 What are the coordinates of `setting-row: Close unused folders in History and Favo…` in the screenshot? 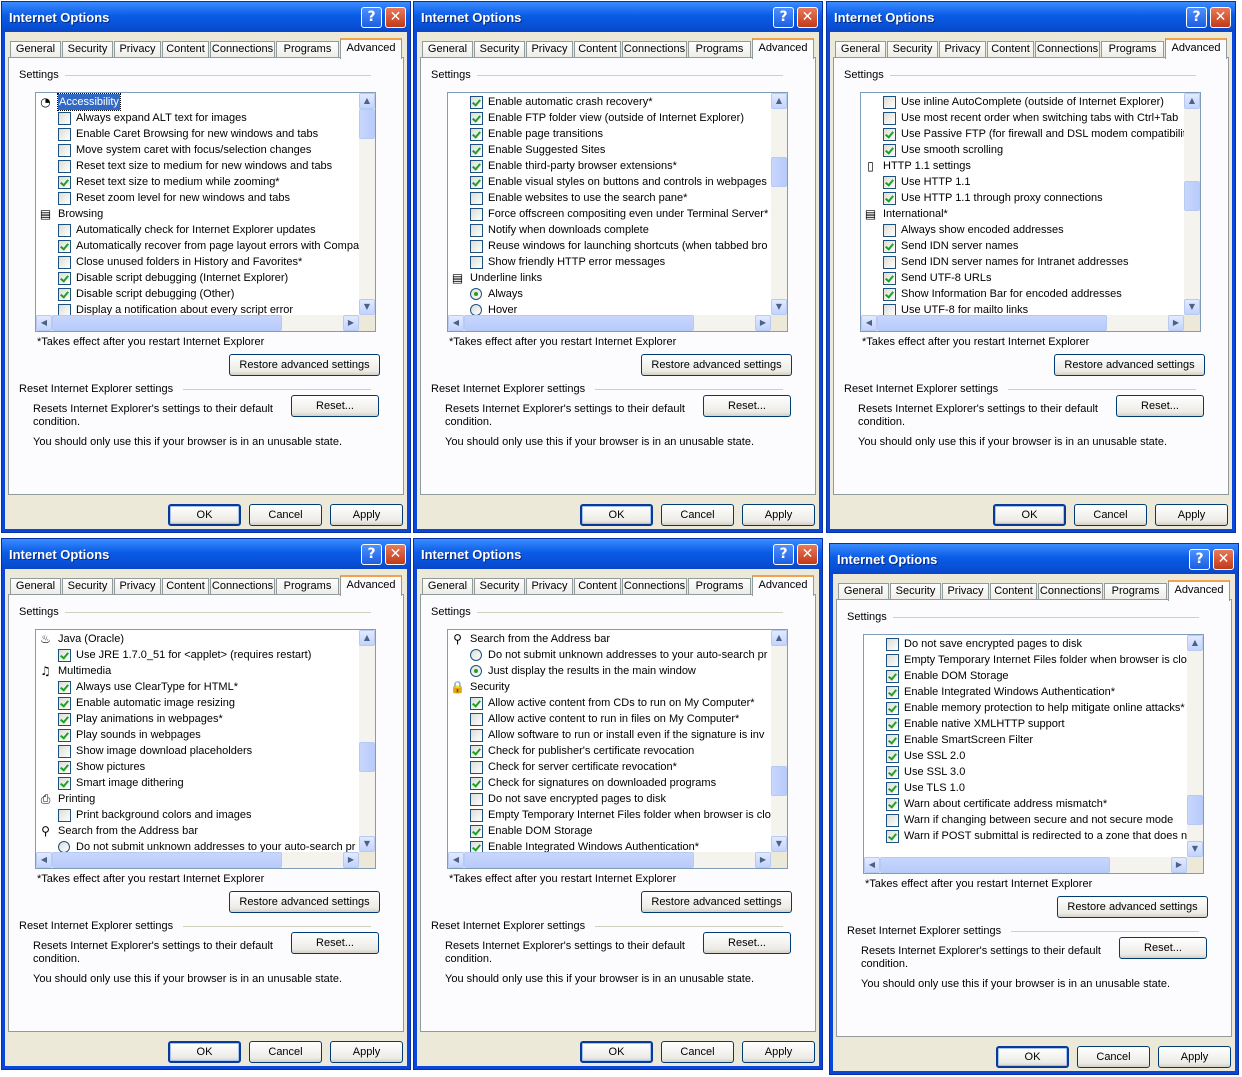 It's located at (207, 262).